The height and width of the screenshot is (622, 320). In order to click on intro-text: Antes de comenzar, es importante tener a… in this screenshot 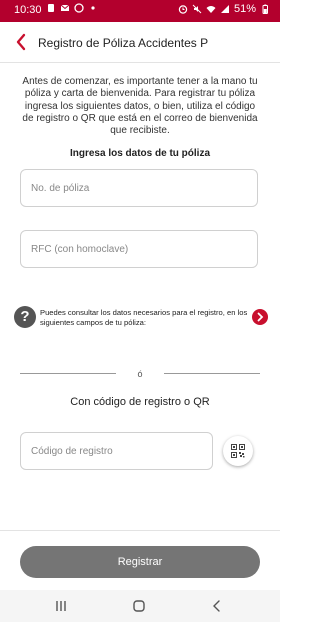, I will do `click(140, 106)`.